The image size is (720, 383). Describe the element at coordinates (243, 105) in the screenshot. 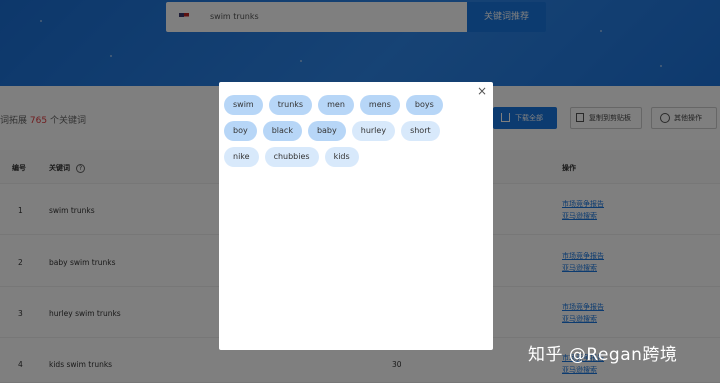

I see `keyword-tag: swim` at that location.